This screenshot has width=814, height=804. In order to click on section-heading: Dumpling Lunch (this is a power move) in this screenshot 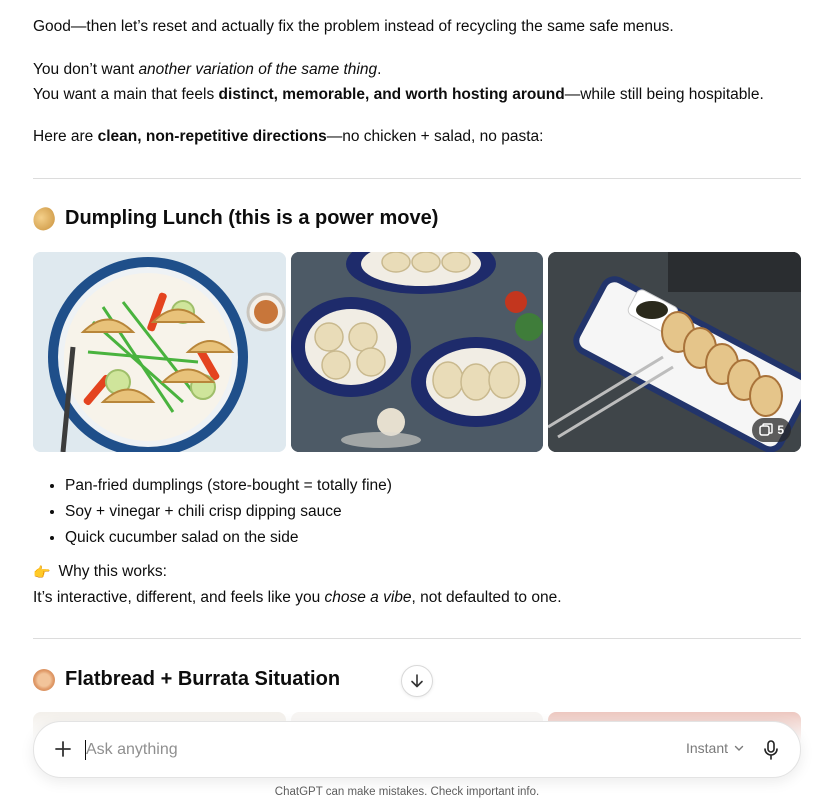, I will do `click(234, 218)`.